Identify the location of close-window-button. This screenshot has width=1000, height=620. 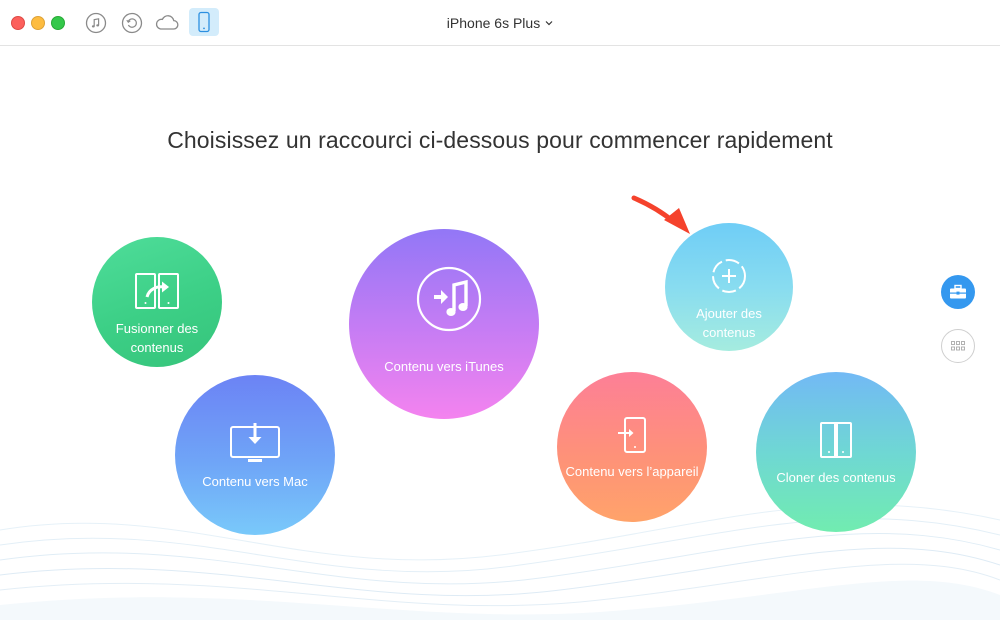
(18, 23).